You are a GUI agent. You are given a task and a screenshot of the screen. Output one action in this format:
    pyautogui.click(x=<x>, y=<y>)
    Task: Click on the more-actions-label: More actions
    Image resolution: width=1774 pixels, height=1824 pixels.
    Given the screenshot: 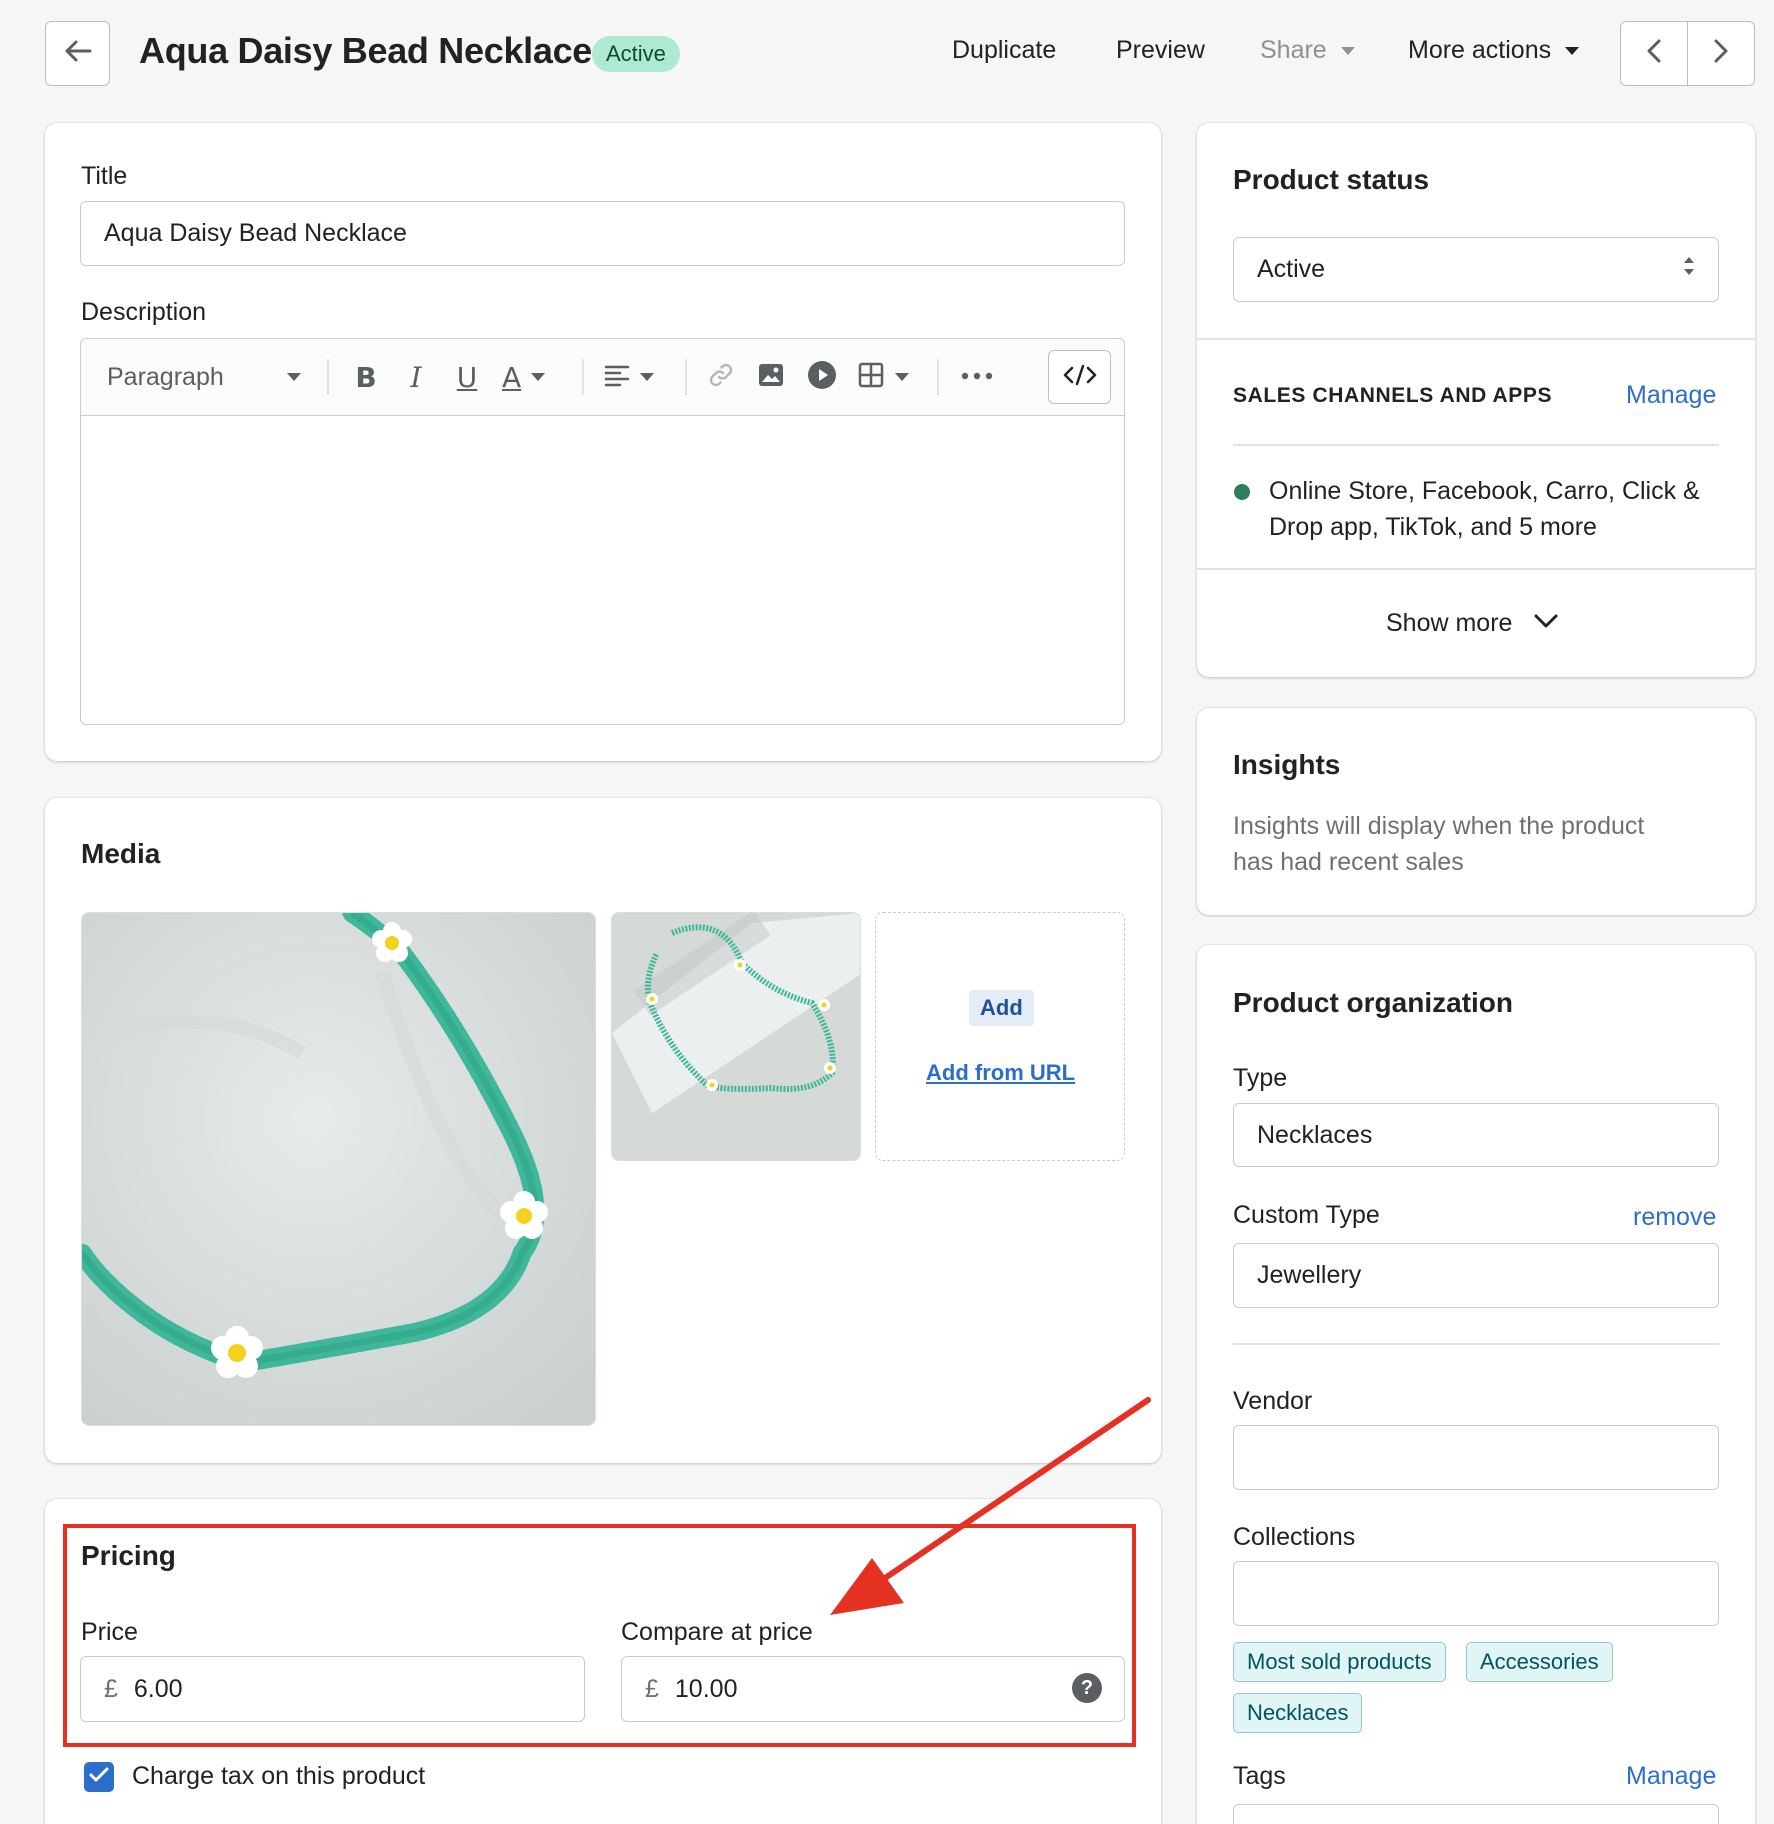 What is the action you would take?
    pyautogui.click(x=1480, y=50)
    